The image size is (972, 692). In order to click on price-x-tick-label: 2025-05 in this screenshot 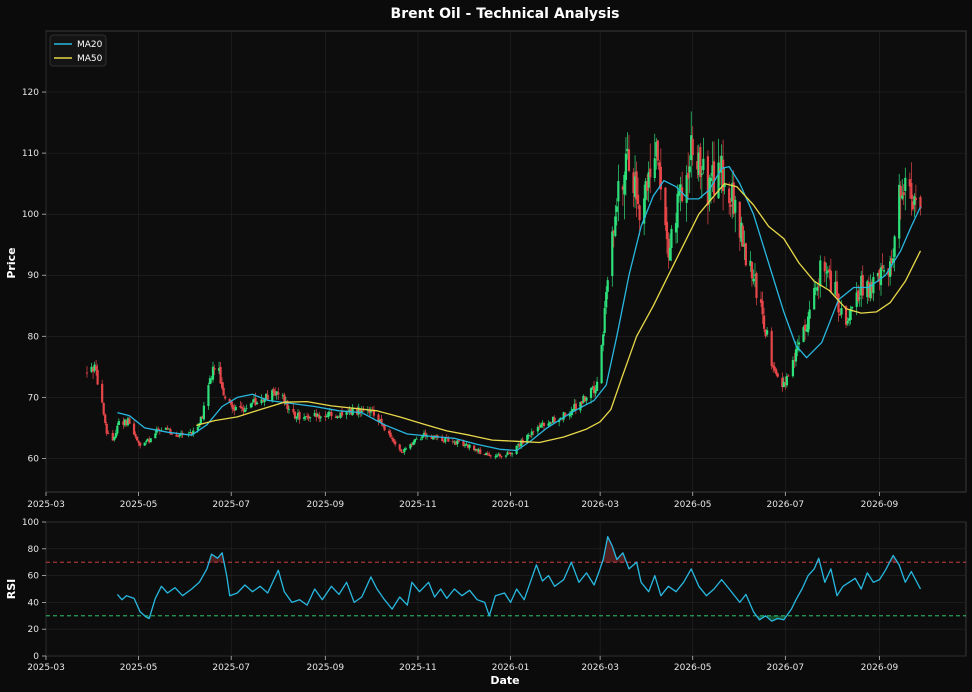, I will do `click(139, 505)`.